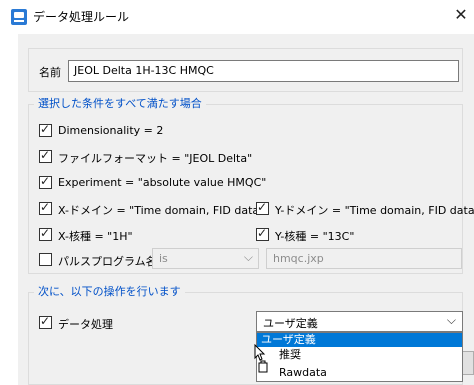 The width and height of the screenshot is (474, 385). What do you see at coordinates (162, 182) in the screenshot?
I see `experiment-label: Experiment = "absolute value HMQC"` at bounding box center [162, 182].